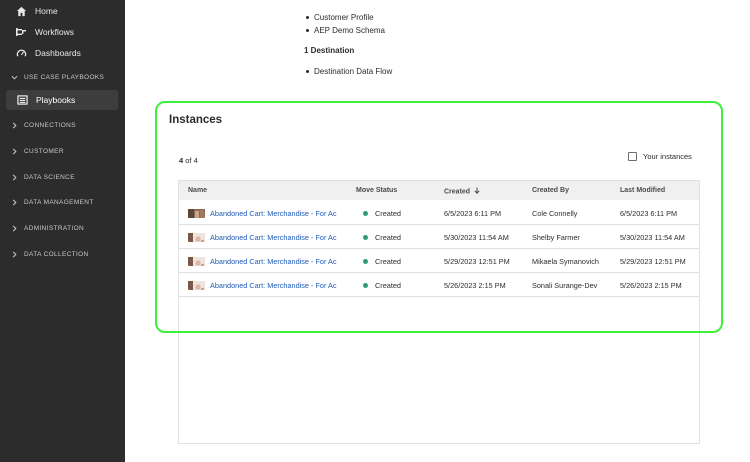 Image resolution: width=750 pixels, height=462 pixels. What do you see at coordinates (667, 156) in the screenshot?
I see `your-instances-label: Your instances` at bounding box center [667, 156].